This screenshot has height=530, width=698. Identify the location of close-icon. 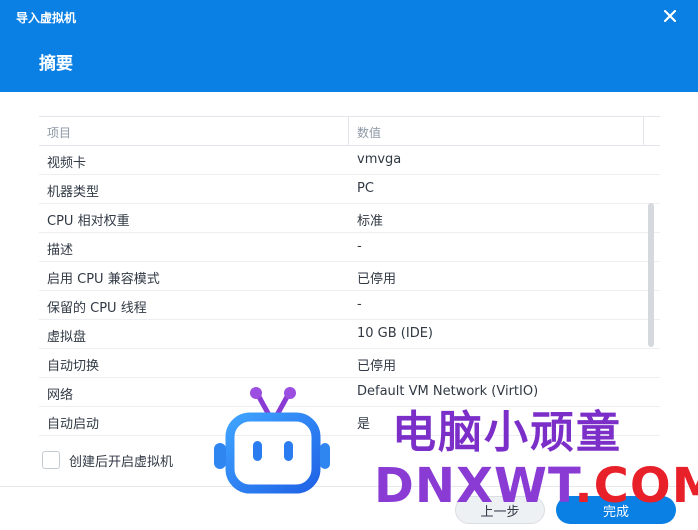
(670, 16).